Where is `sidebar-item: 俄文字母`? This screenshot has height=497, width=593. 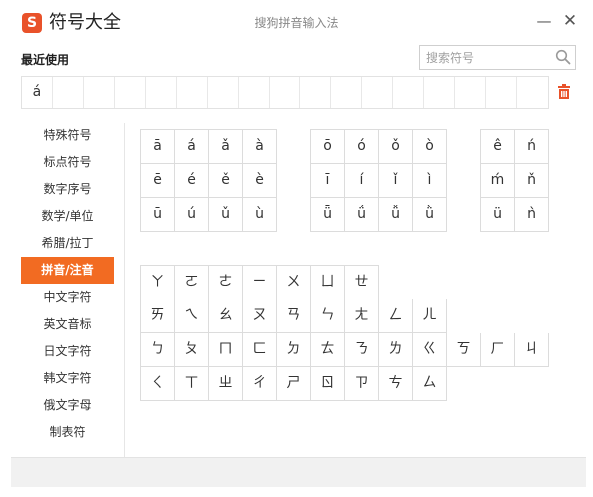
sidebar-item: 俄文字母 is located at coordinates (67, 405).